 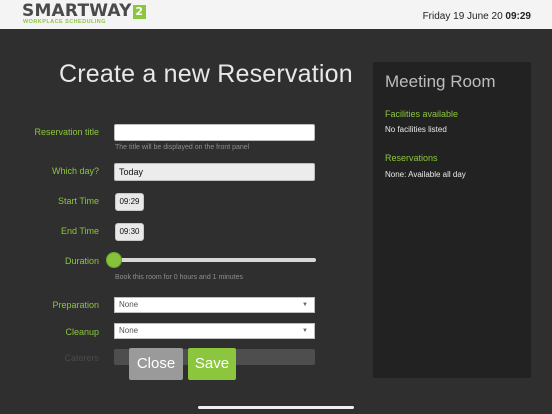 I want to click on start-time-label: Start Time, so click(x=78, y=201).